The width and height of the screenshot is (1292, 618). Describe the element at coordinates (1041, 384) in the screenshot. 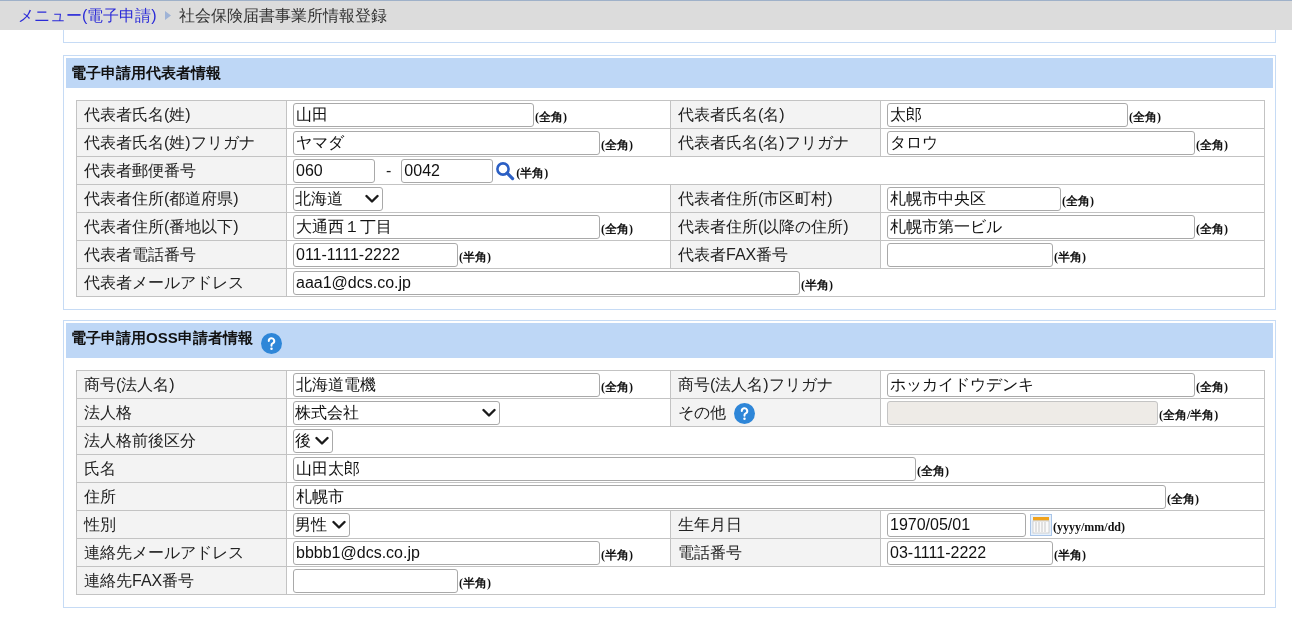

I see `text-input: ホッカイドウデンキ` at that location.